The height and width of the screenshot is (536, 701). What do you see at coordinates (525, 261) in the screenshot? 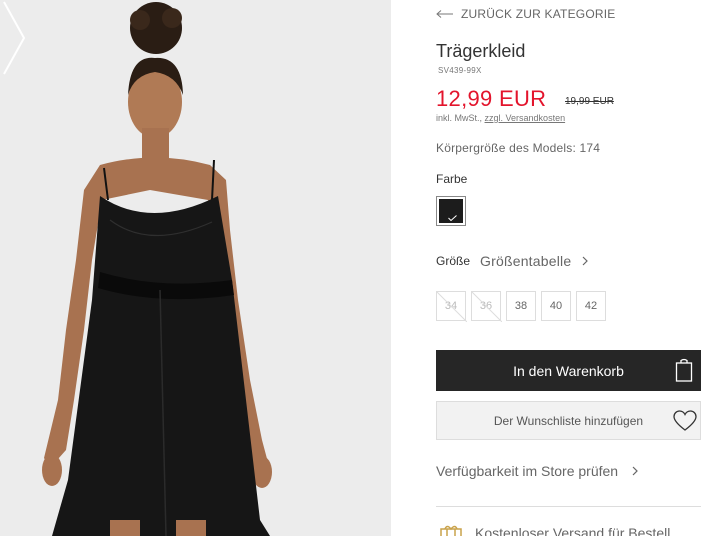
I see `size-table-link: Größentabelle` at bounding box center [525, 261].